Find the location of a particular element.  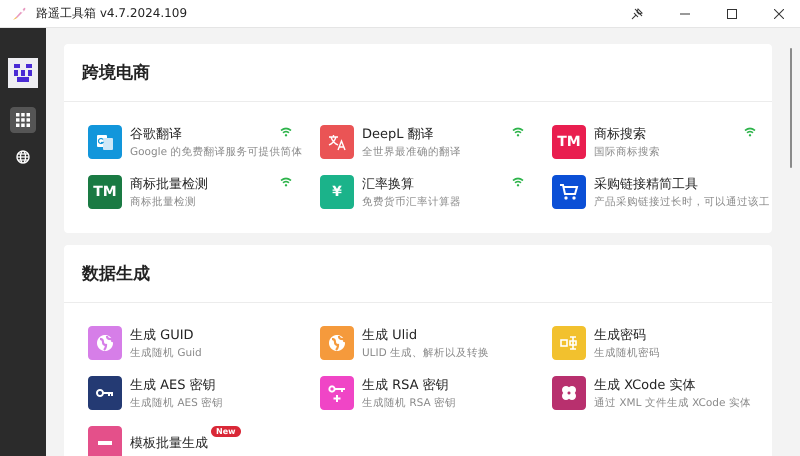

tool-title: 汇率换算 is located at coordinates (388, 184).